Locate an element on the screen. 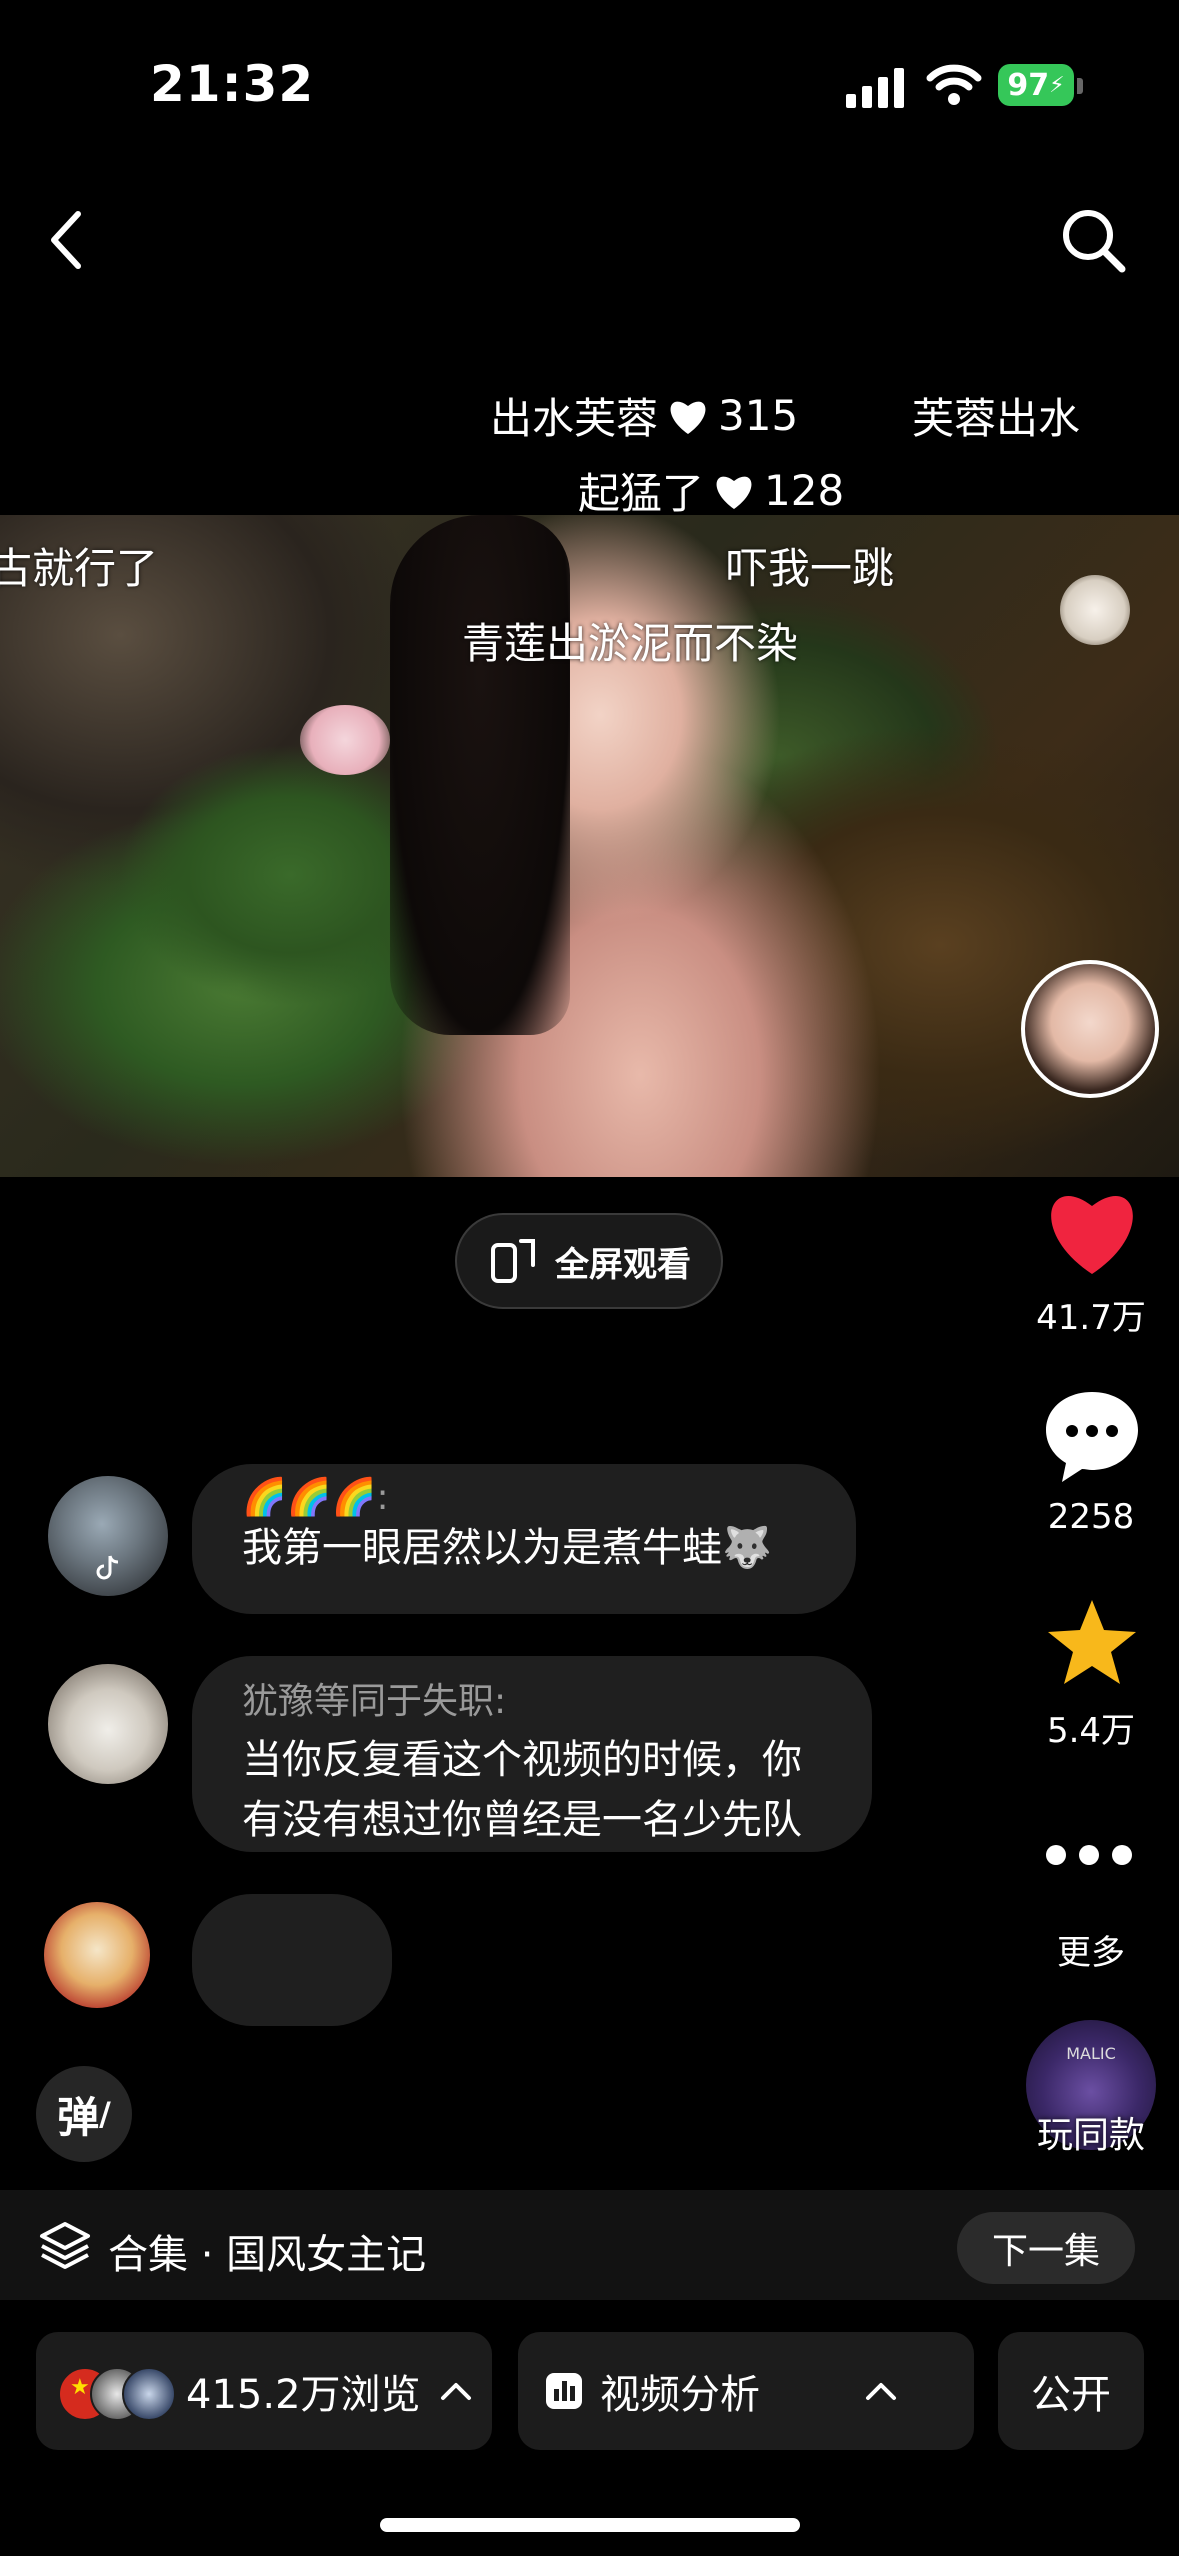 Image resolution: width=1179 pixels, height=2556 pixels. battery-level: 97 is located at coordinates (1028, 85).